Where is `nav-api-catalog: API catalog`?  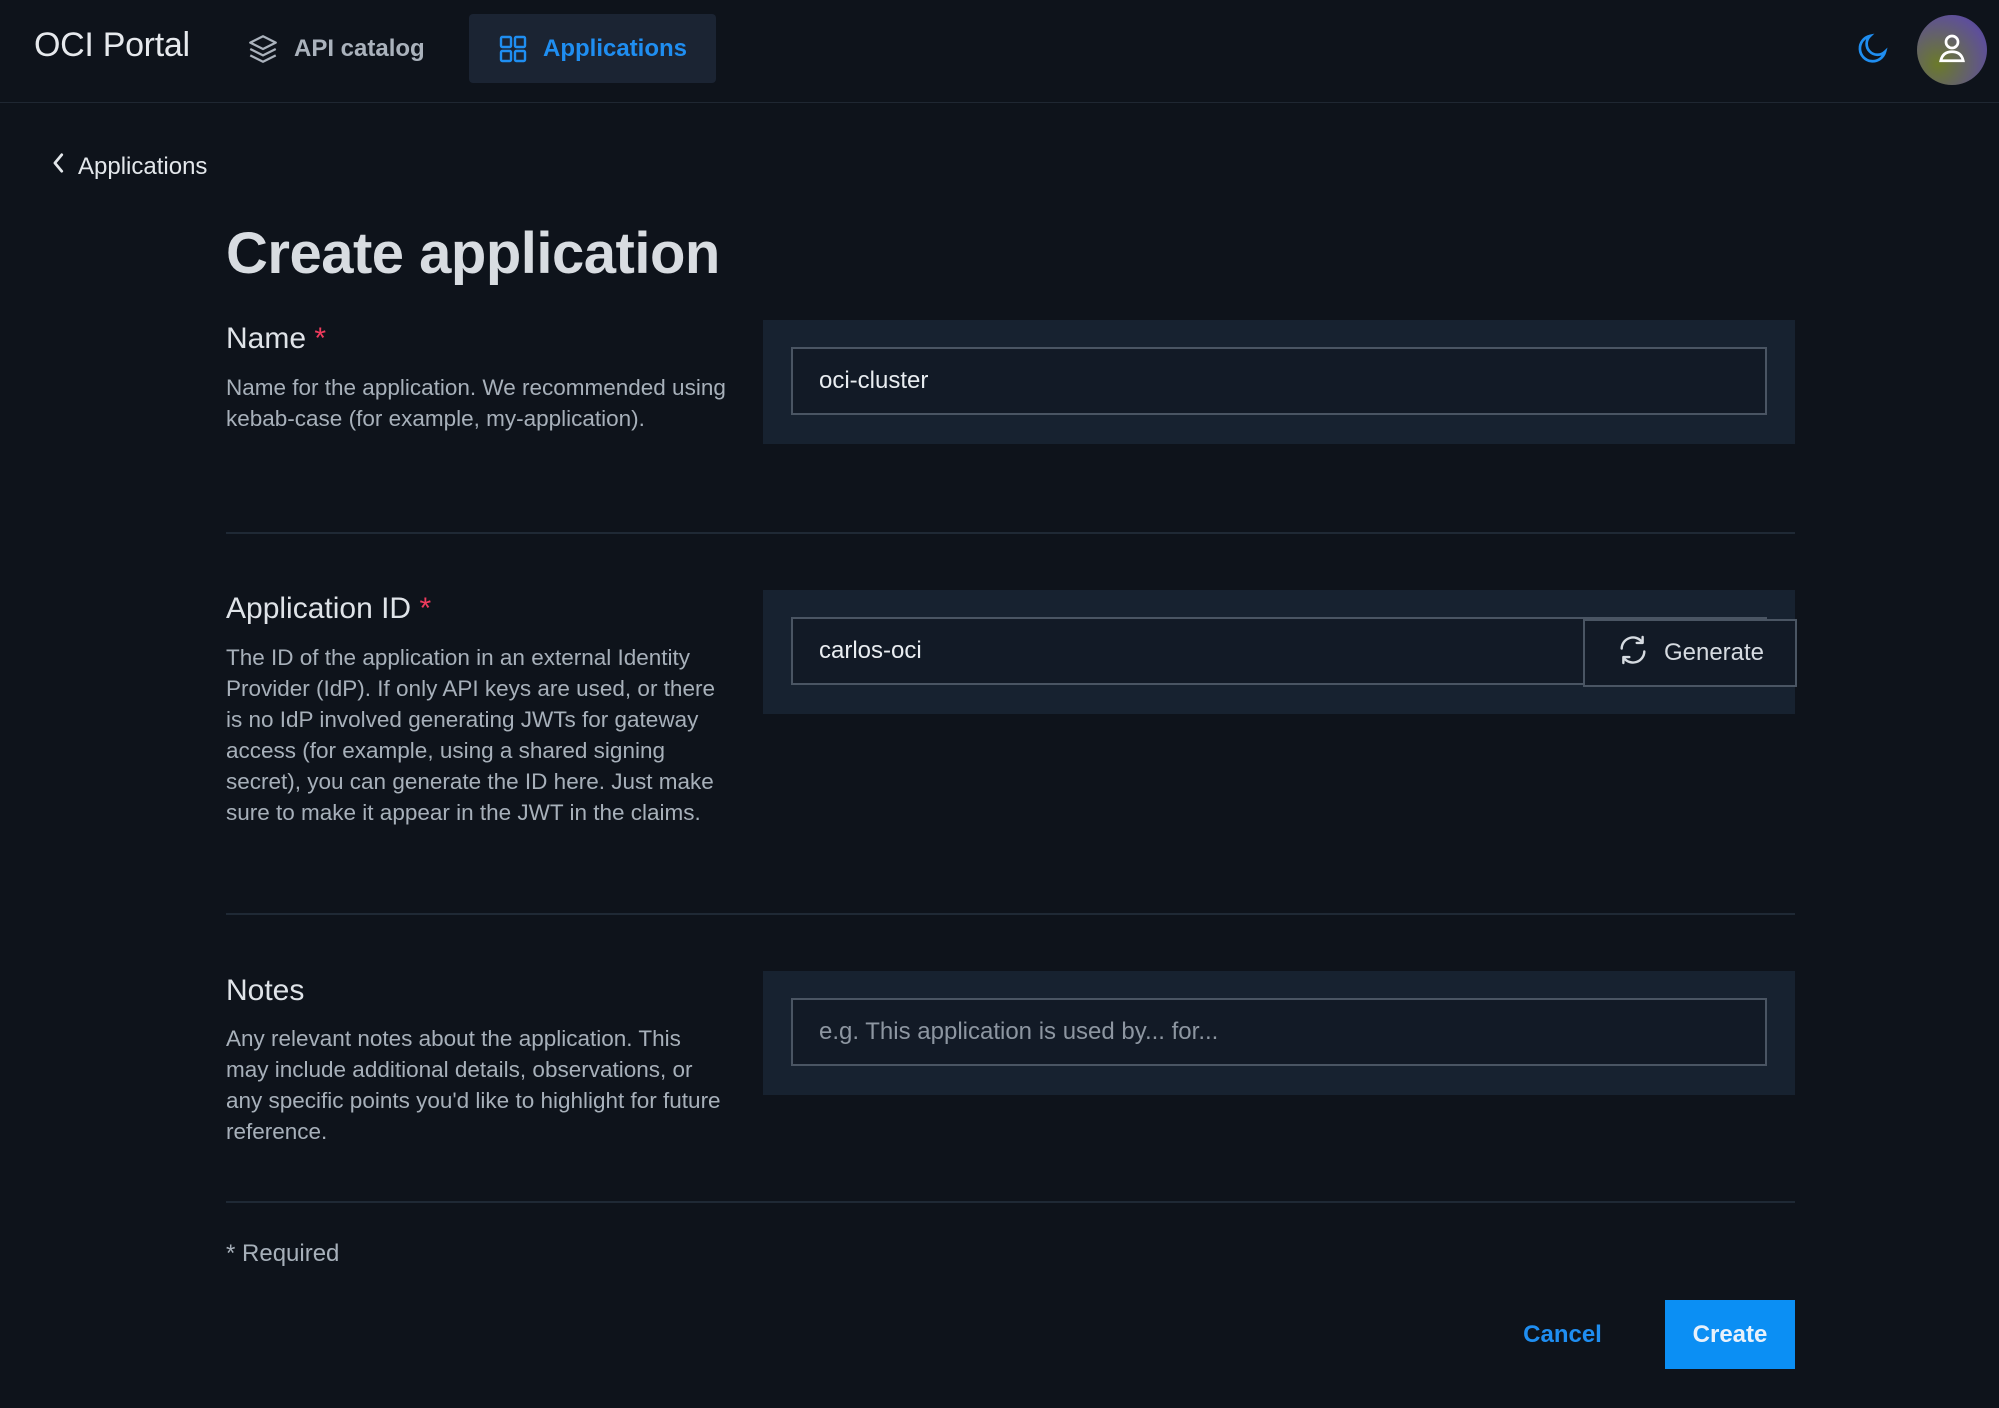 nav-api-catalog: API catalog is located at coordinates (335, 48).